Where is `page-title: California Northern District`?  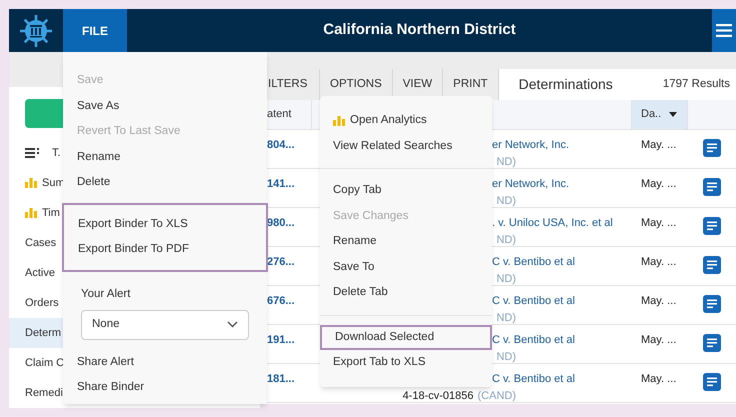 page-title: California Northern District is located at coordinates (419, 30).